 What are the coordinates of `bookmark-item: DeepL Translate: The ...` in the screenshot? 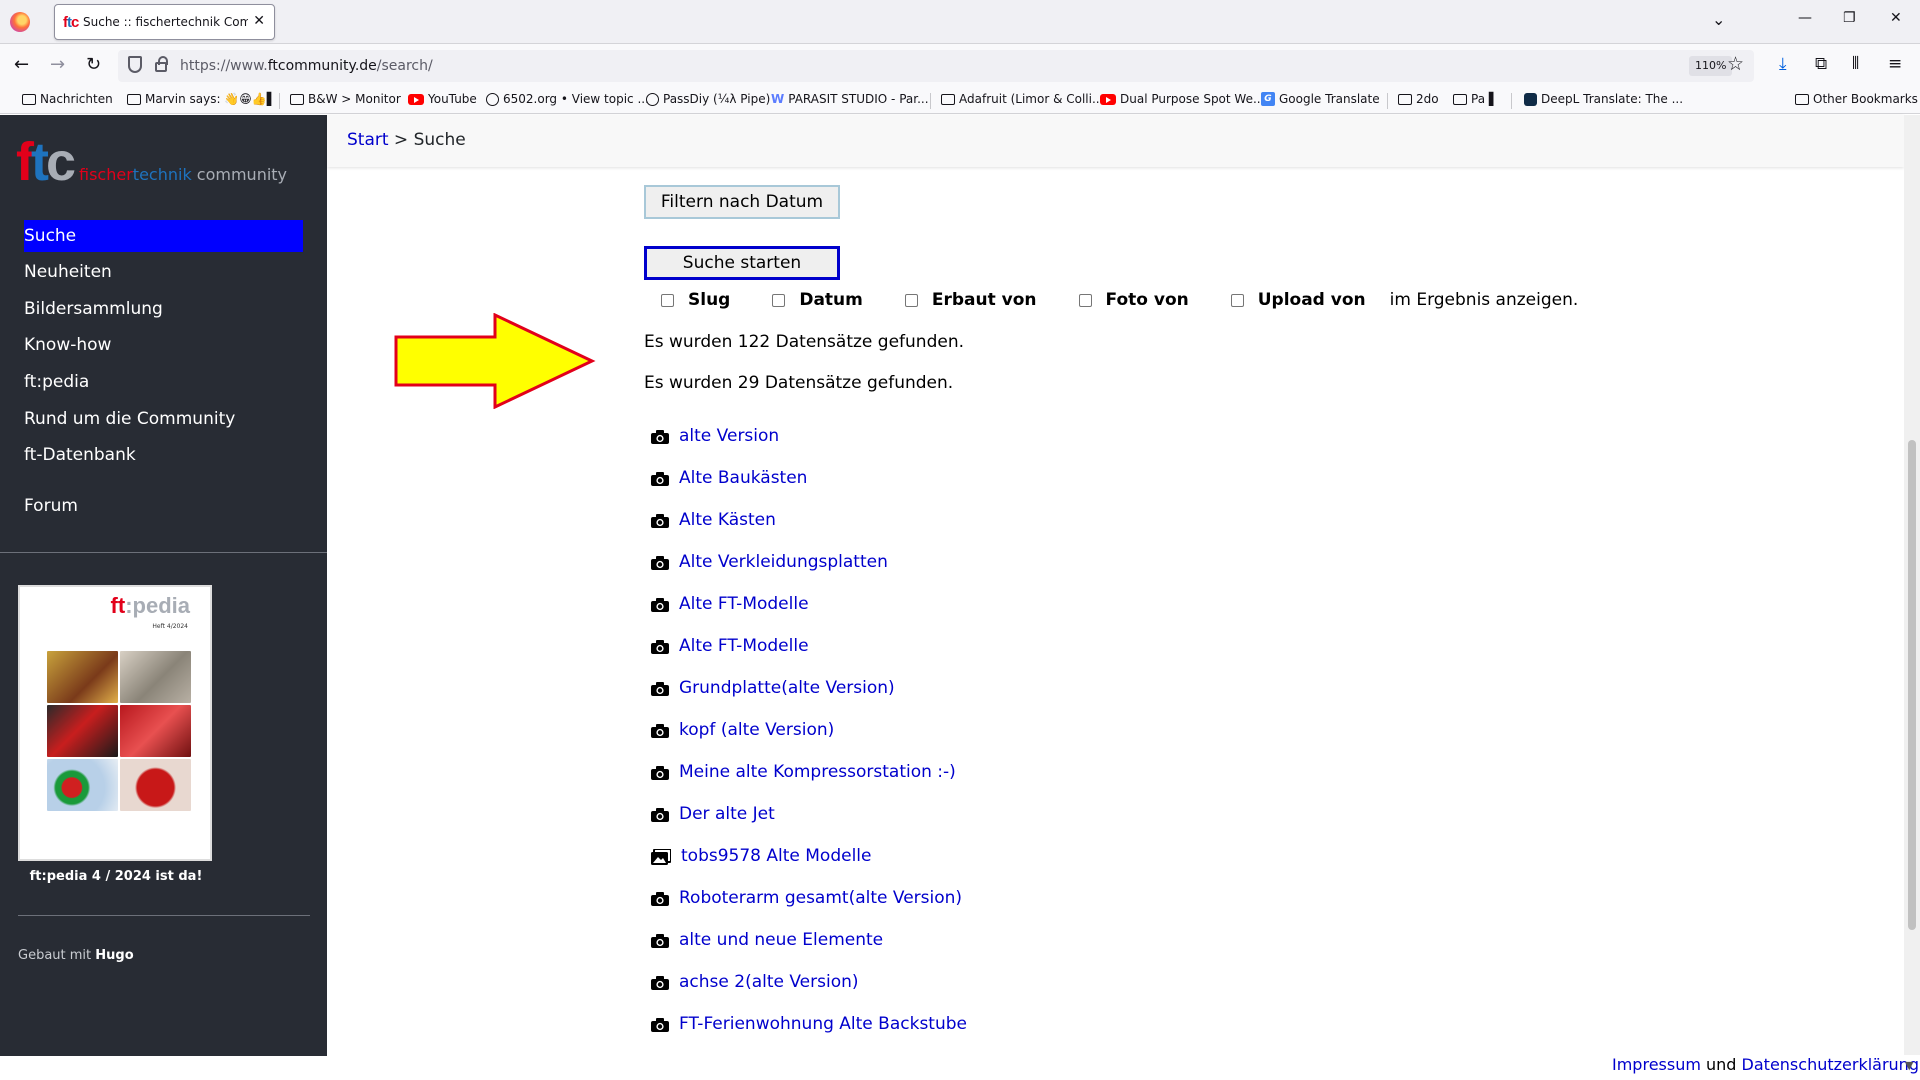 It's located at (1603, 99).